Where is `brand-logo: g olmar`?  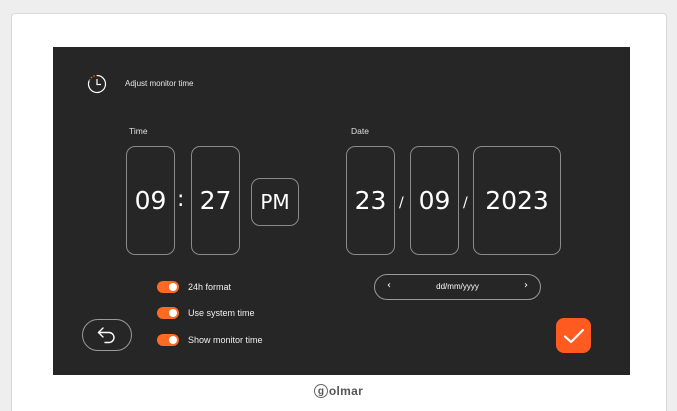
brand-logo: g olmar is located at coordinates (338, 391).